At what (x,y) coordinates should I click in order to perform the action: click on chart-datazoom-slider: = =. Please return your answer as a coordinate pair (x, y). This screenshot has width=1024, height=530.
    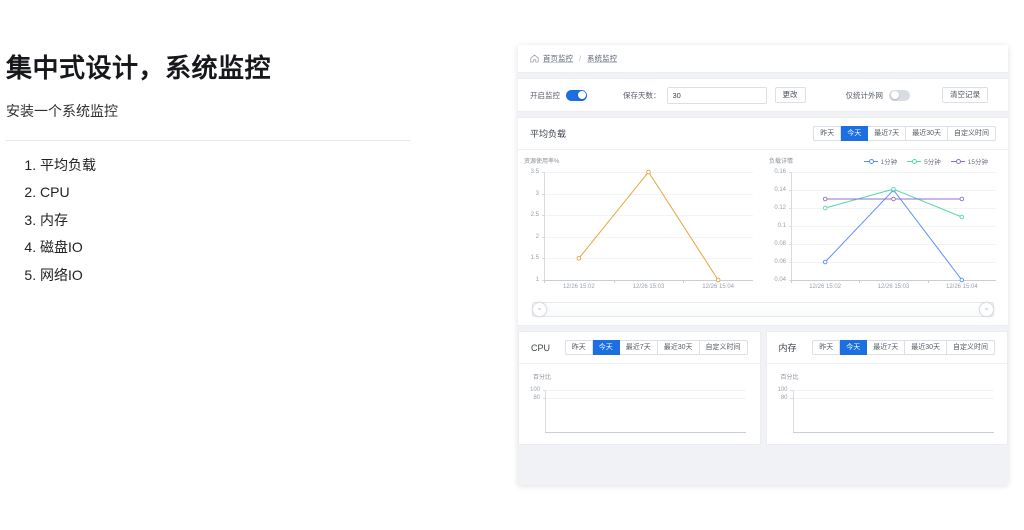
    Looking at the image, I should click on (763, 309).